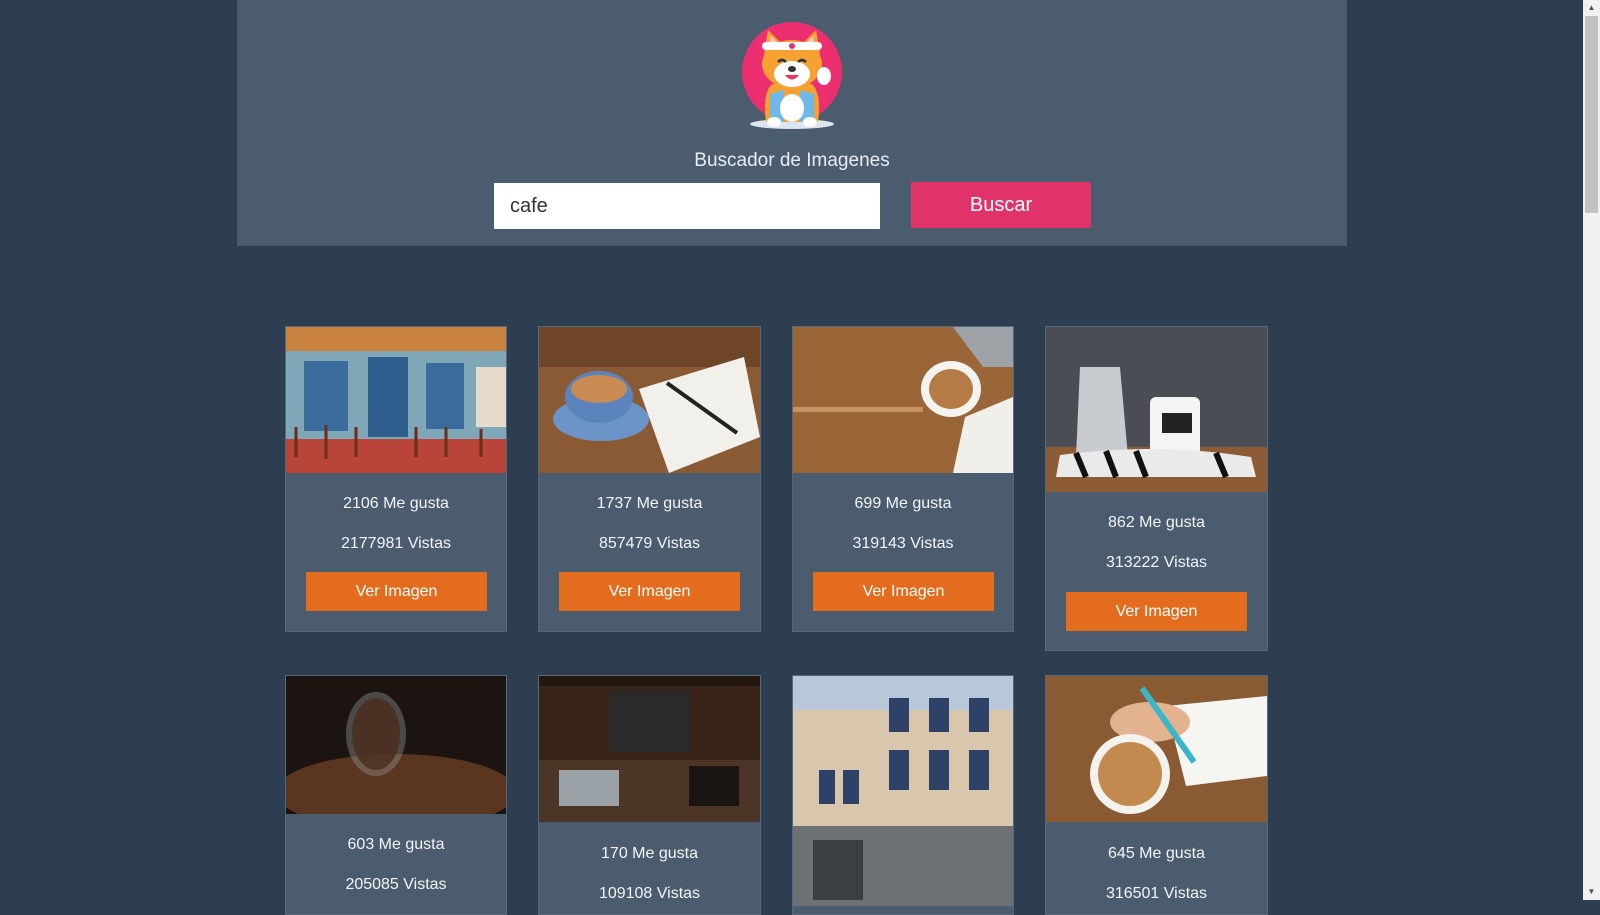 The height and width of the screenshot is (915, 1600). What do you see at coordinates (687, 206) in the screenshot?
I see `search-input` at bounding box center [687, 206].